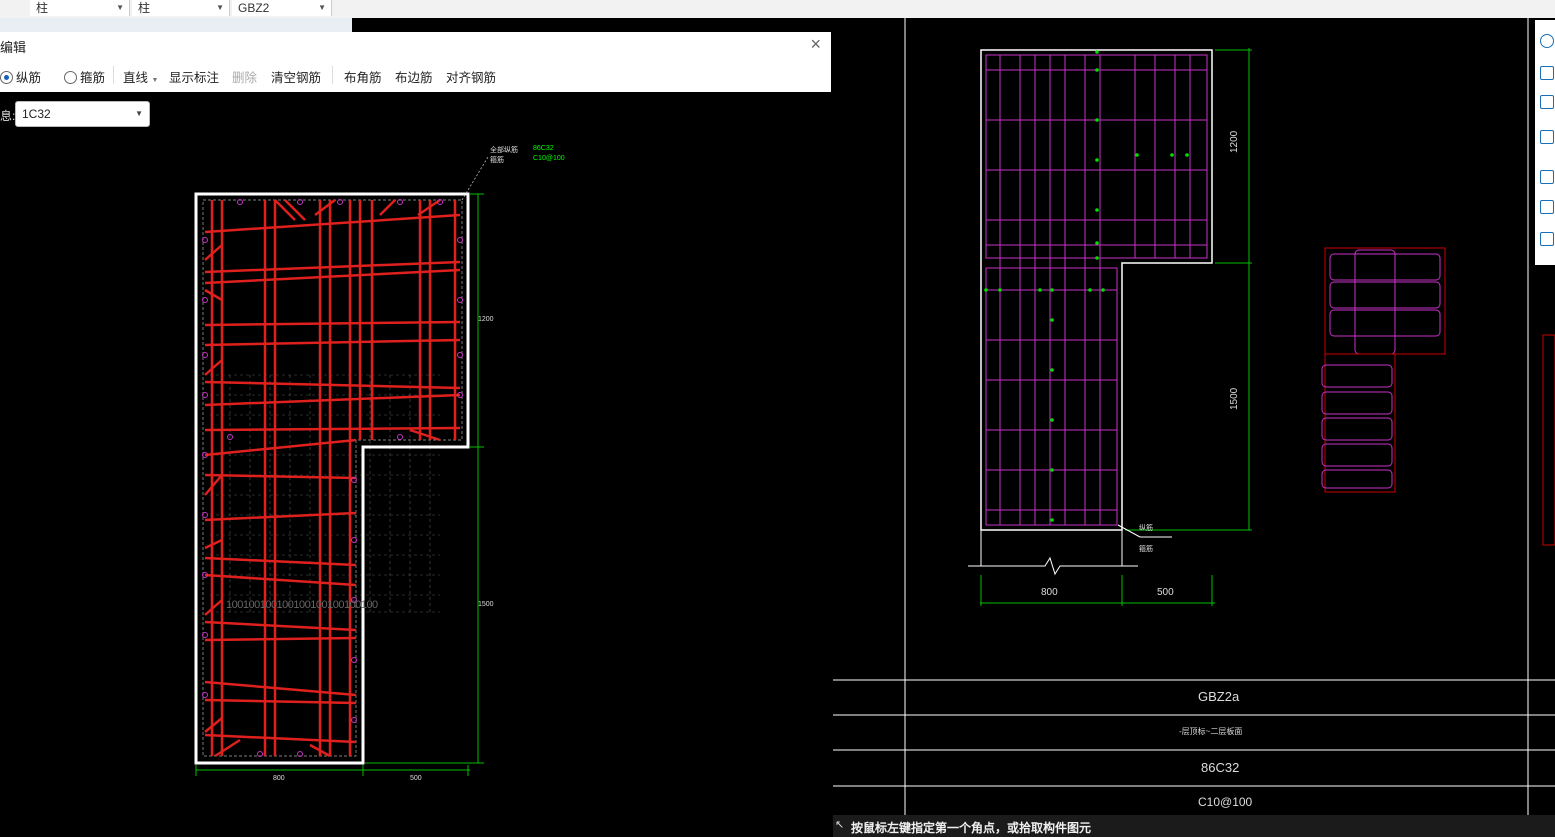 The height and width of the screenshot is (837, 1555). Describe the element at coordinates (777, 9) in the screenshot. I see `top-toolbar: 柱 ▼ 柱 ▼ GBZ2 ▼` at that location.